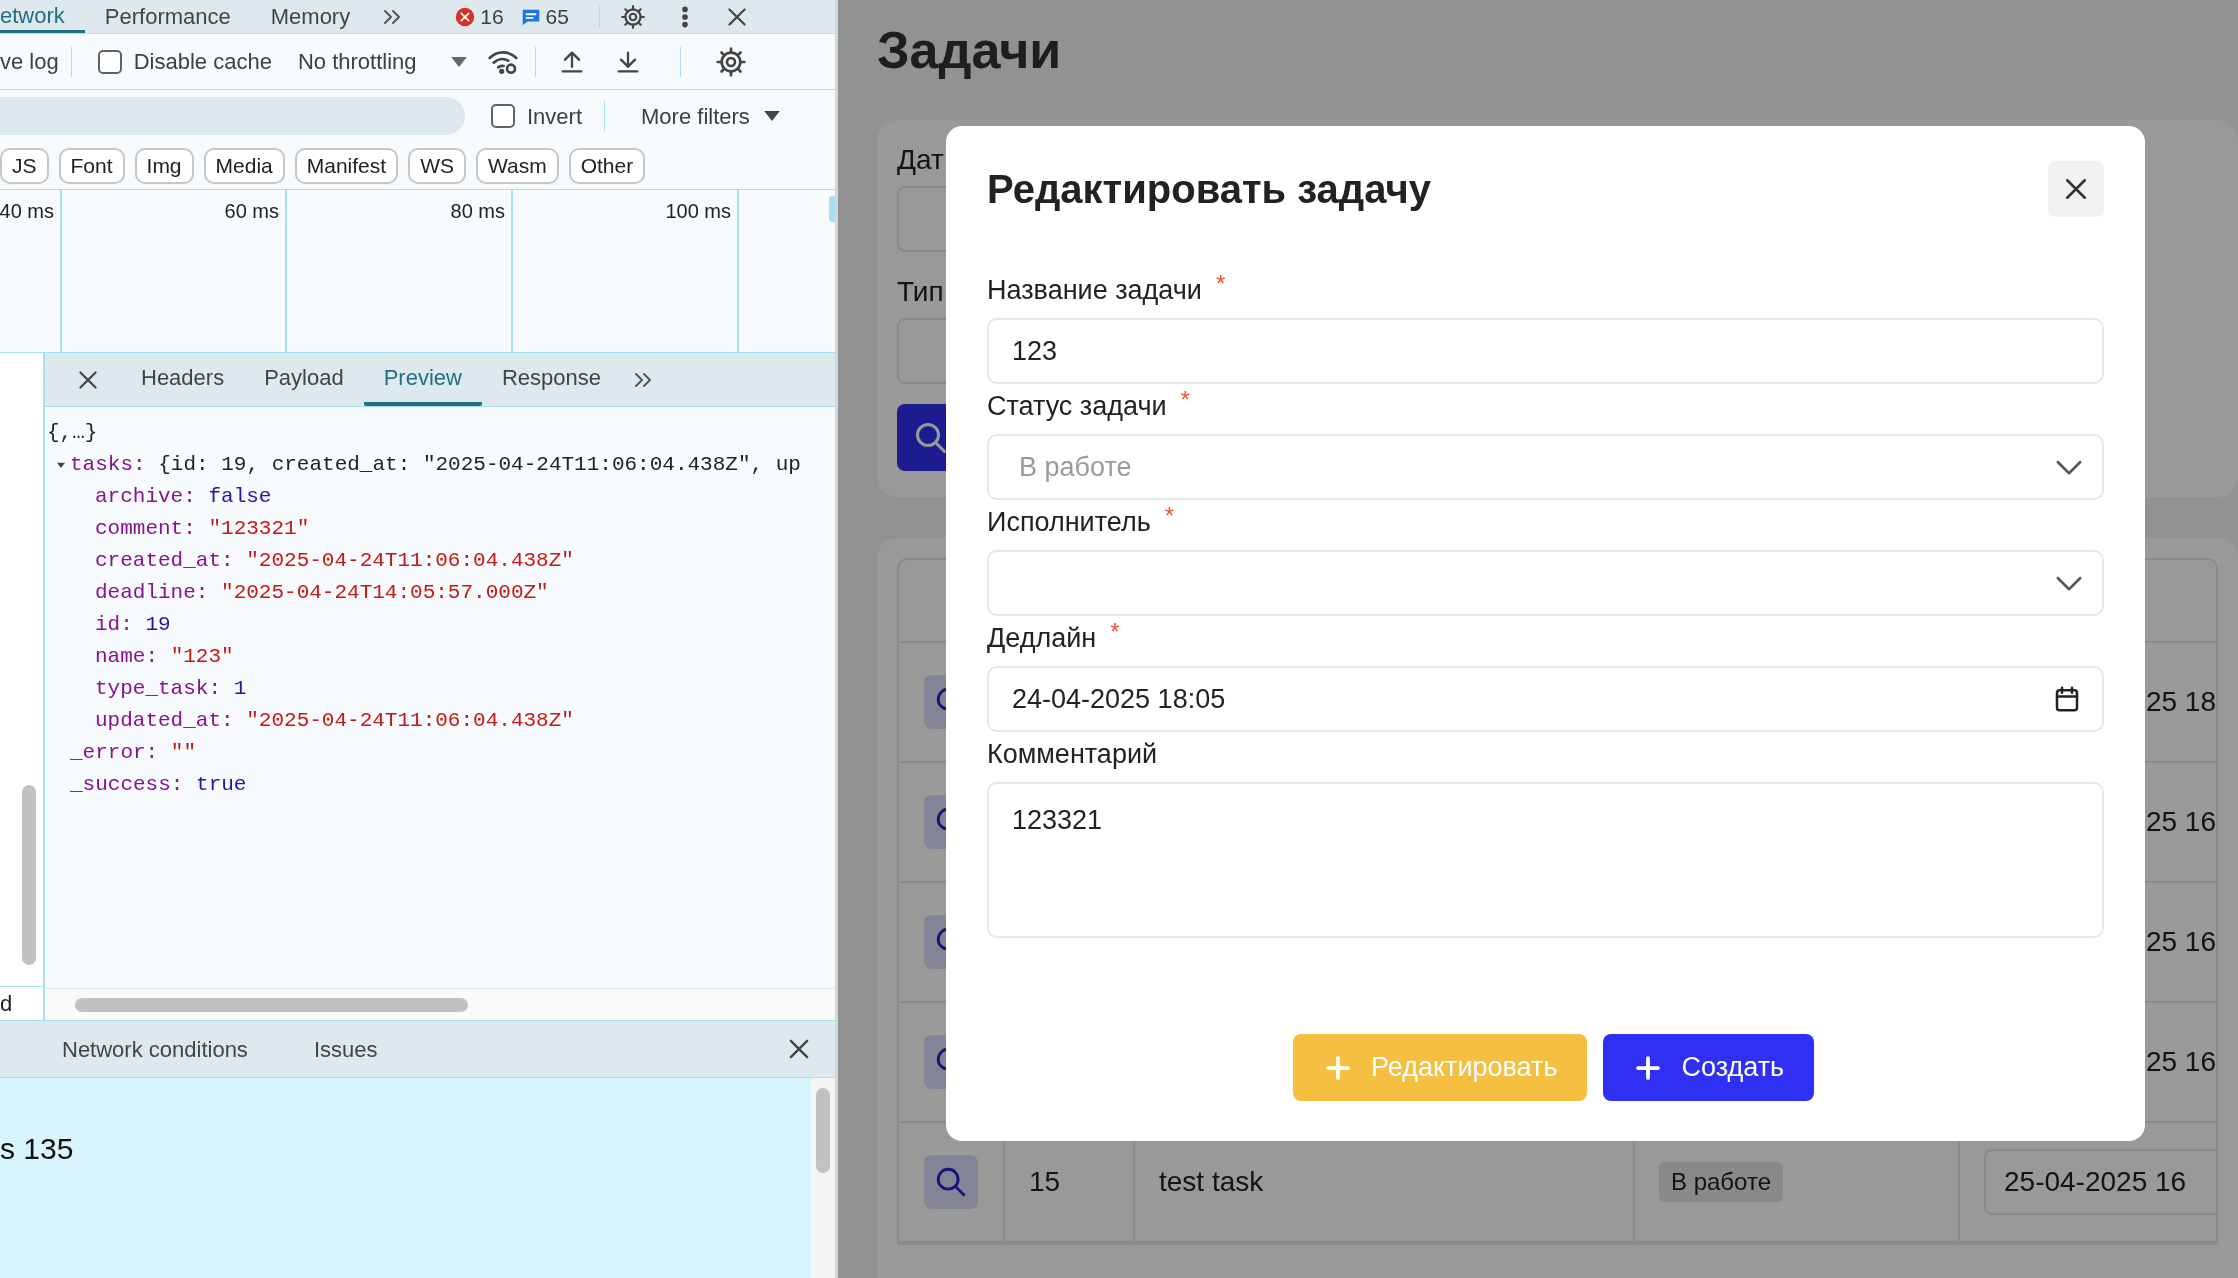 The width and height of the screenshot is (2238, 1278). I want to click on disable-cache-label: Disable cache, so click(202, 61).